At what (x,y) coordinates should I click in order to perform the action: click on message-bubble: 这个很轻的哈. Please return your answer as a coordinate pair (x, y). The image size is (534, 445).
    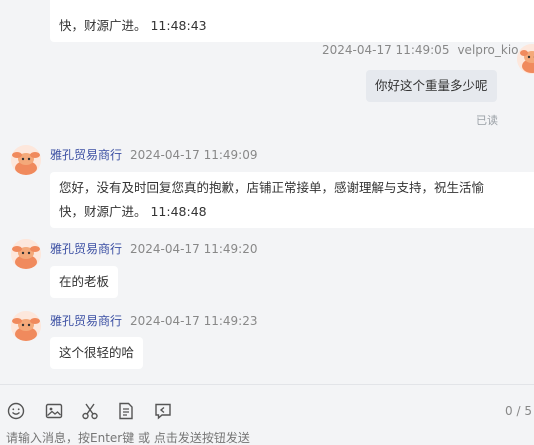
    Looking at the image, I should click on (96, 353).